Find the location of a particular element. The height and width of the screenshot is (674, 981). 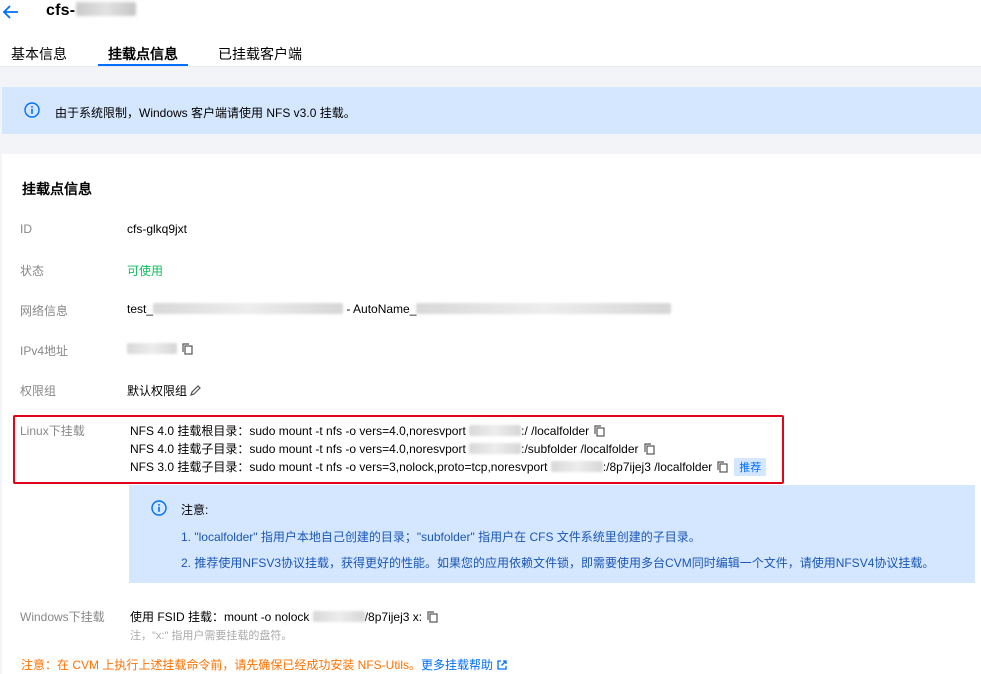

network-value: test_ - AutoName_ is located at coordinates (399, 309).